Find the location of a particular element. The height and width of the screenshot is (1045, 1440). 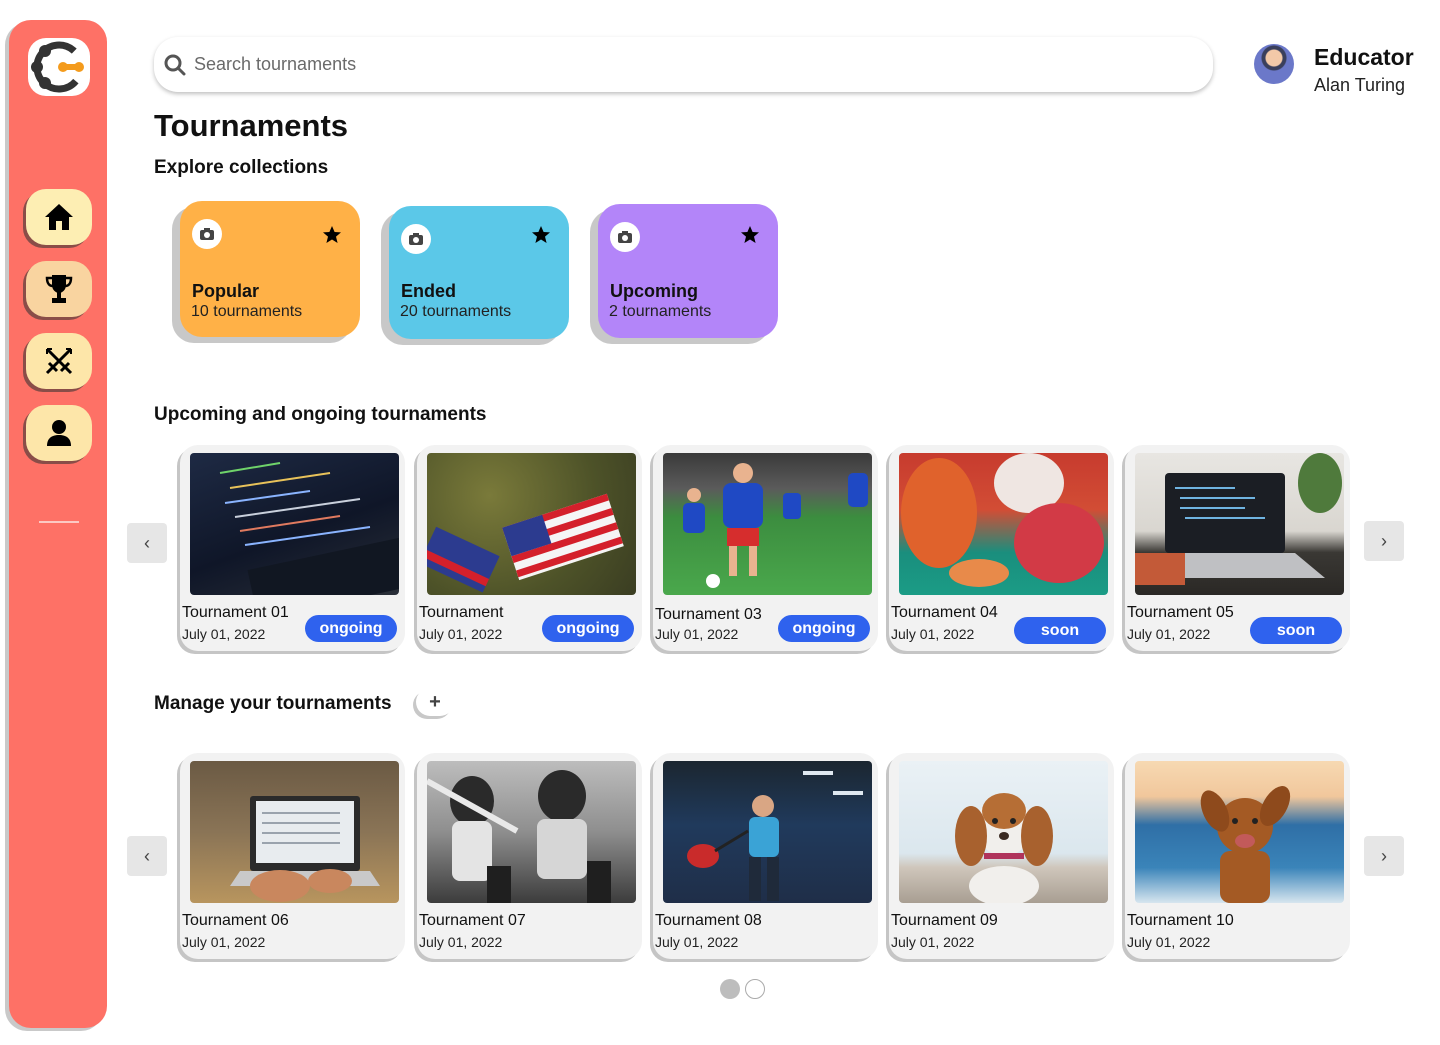

collection-card-popular: Popular 10 tournaments is located at coordinates (270, 269).